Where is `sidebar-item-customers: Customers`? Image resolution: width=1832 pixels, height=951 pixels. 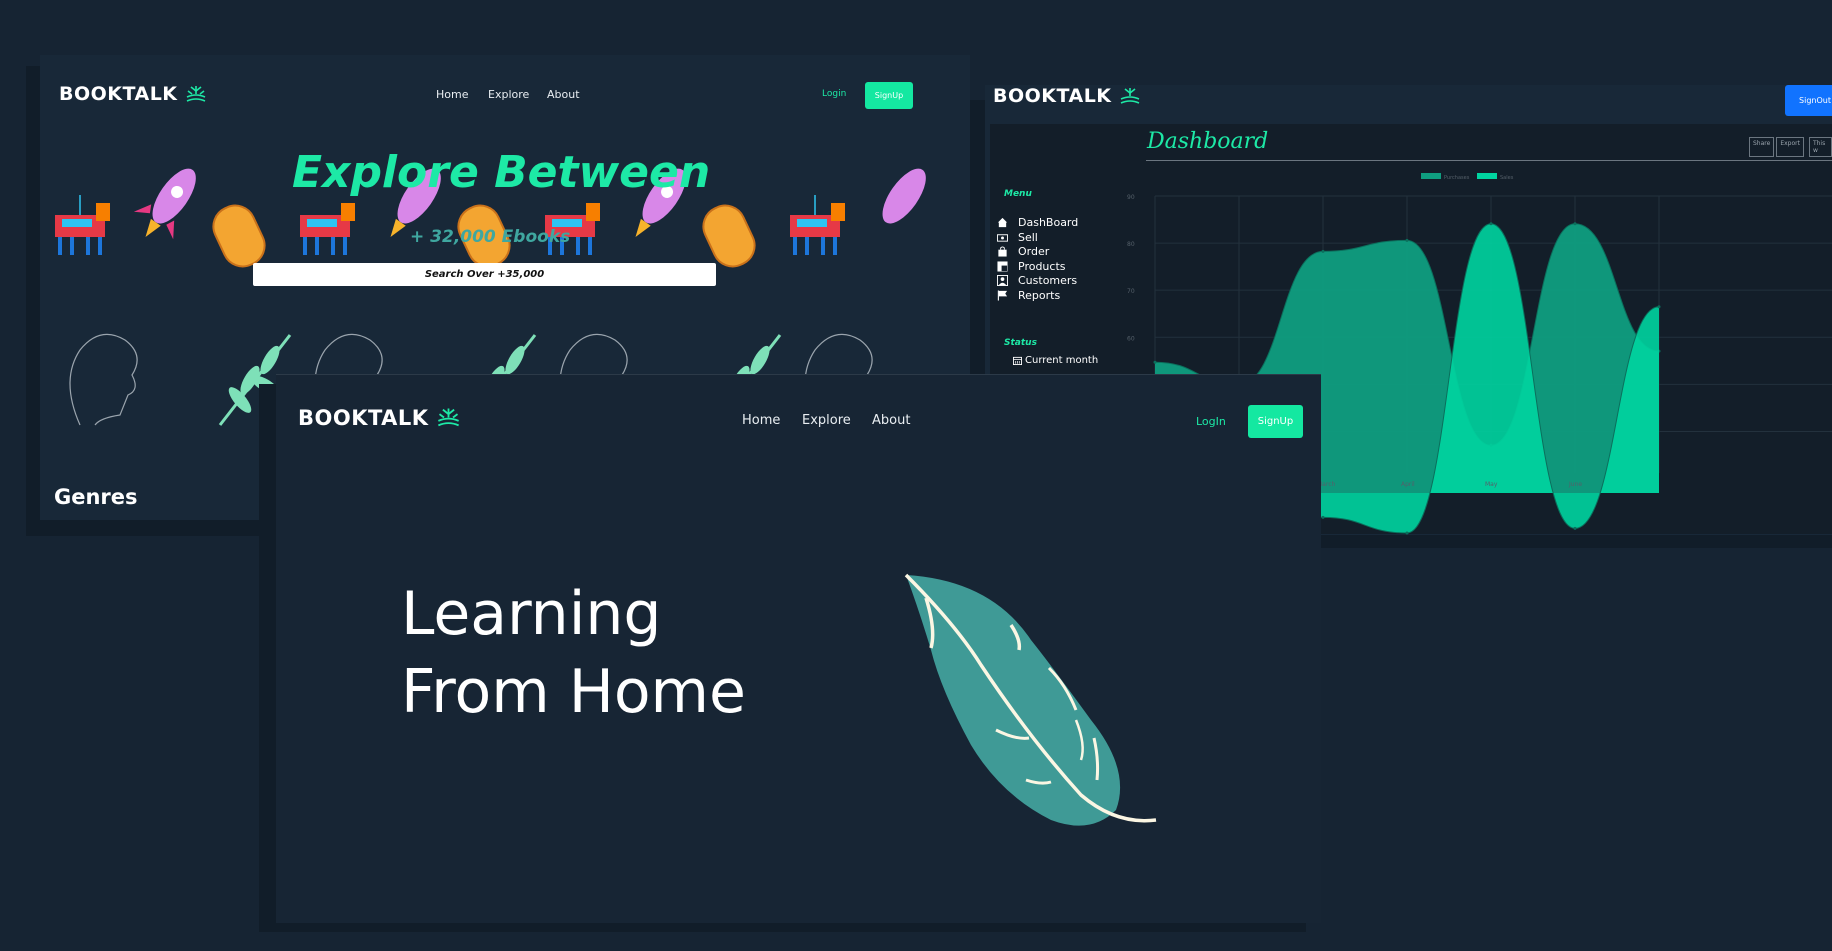 sidebar-item-customers: Customers is located at coordinates (1037, 280).